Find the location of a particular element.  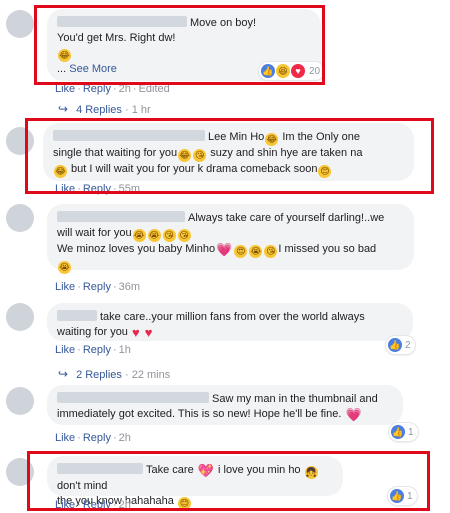

comment-actions: Like · Reply · 2h · Edited is located at coordinates (112, 89).